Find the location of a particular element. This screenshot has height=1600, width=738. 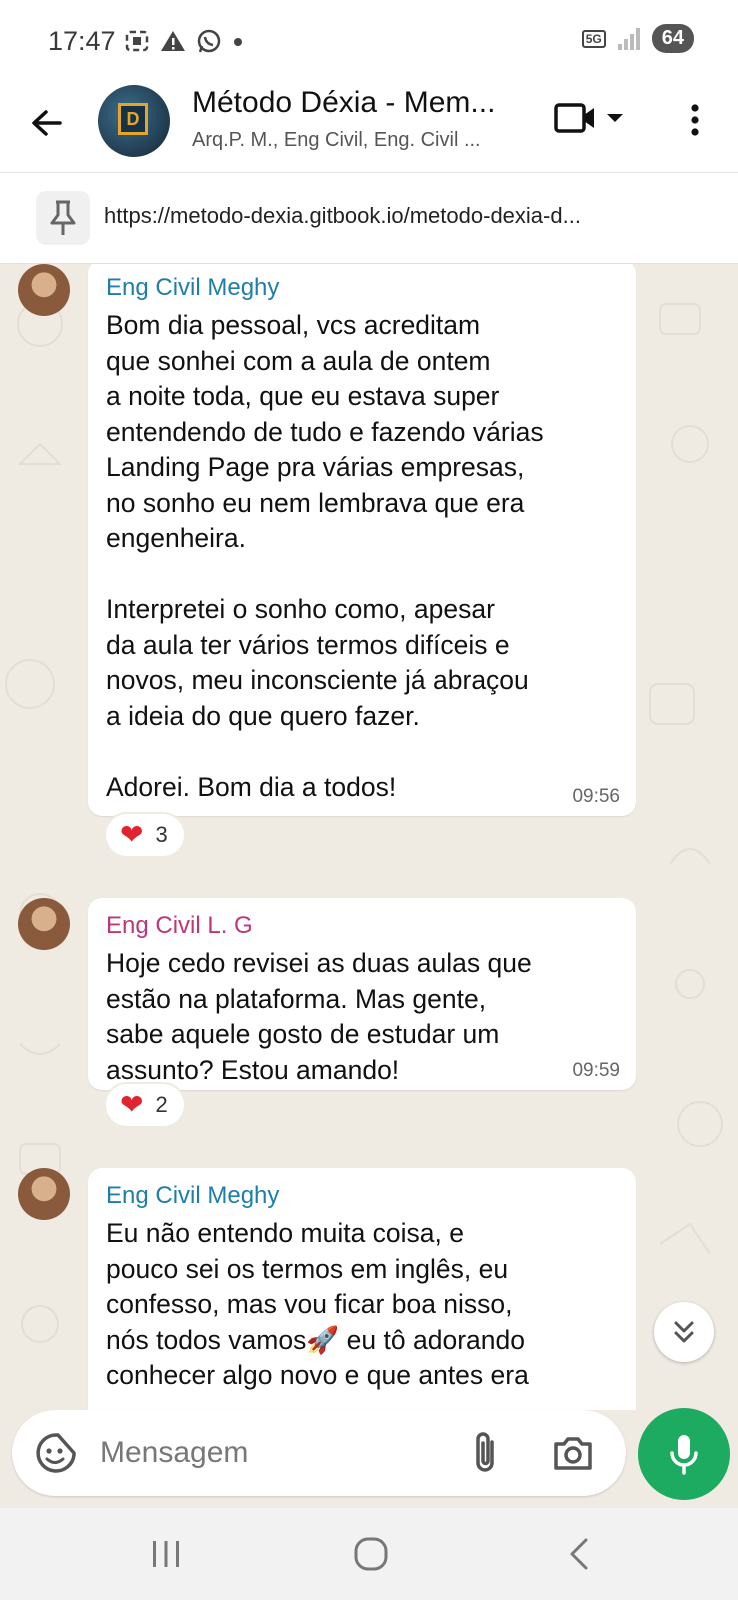

video-call-button is located at coordinates (589, 118).